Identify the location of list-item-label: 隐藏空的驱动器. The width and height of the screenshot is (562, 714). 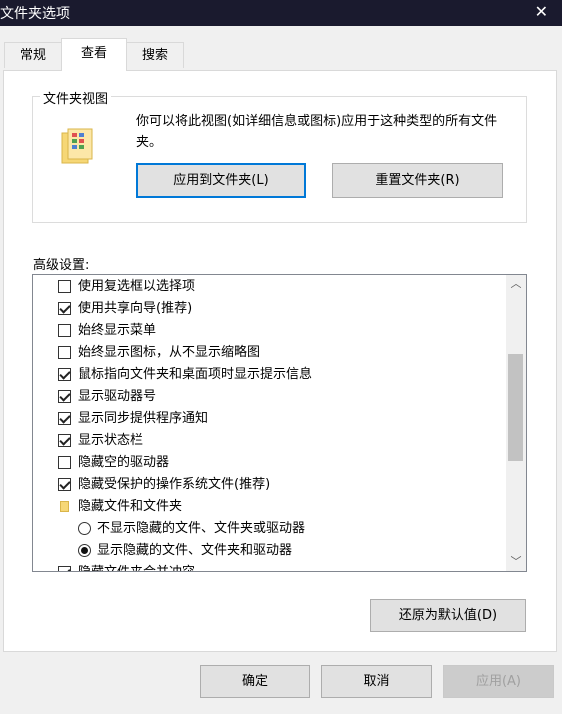
(124, 462).